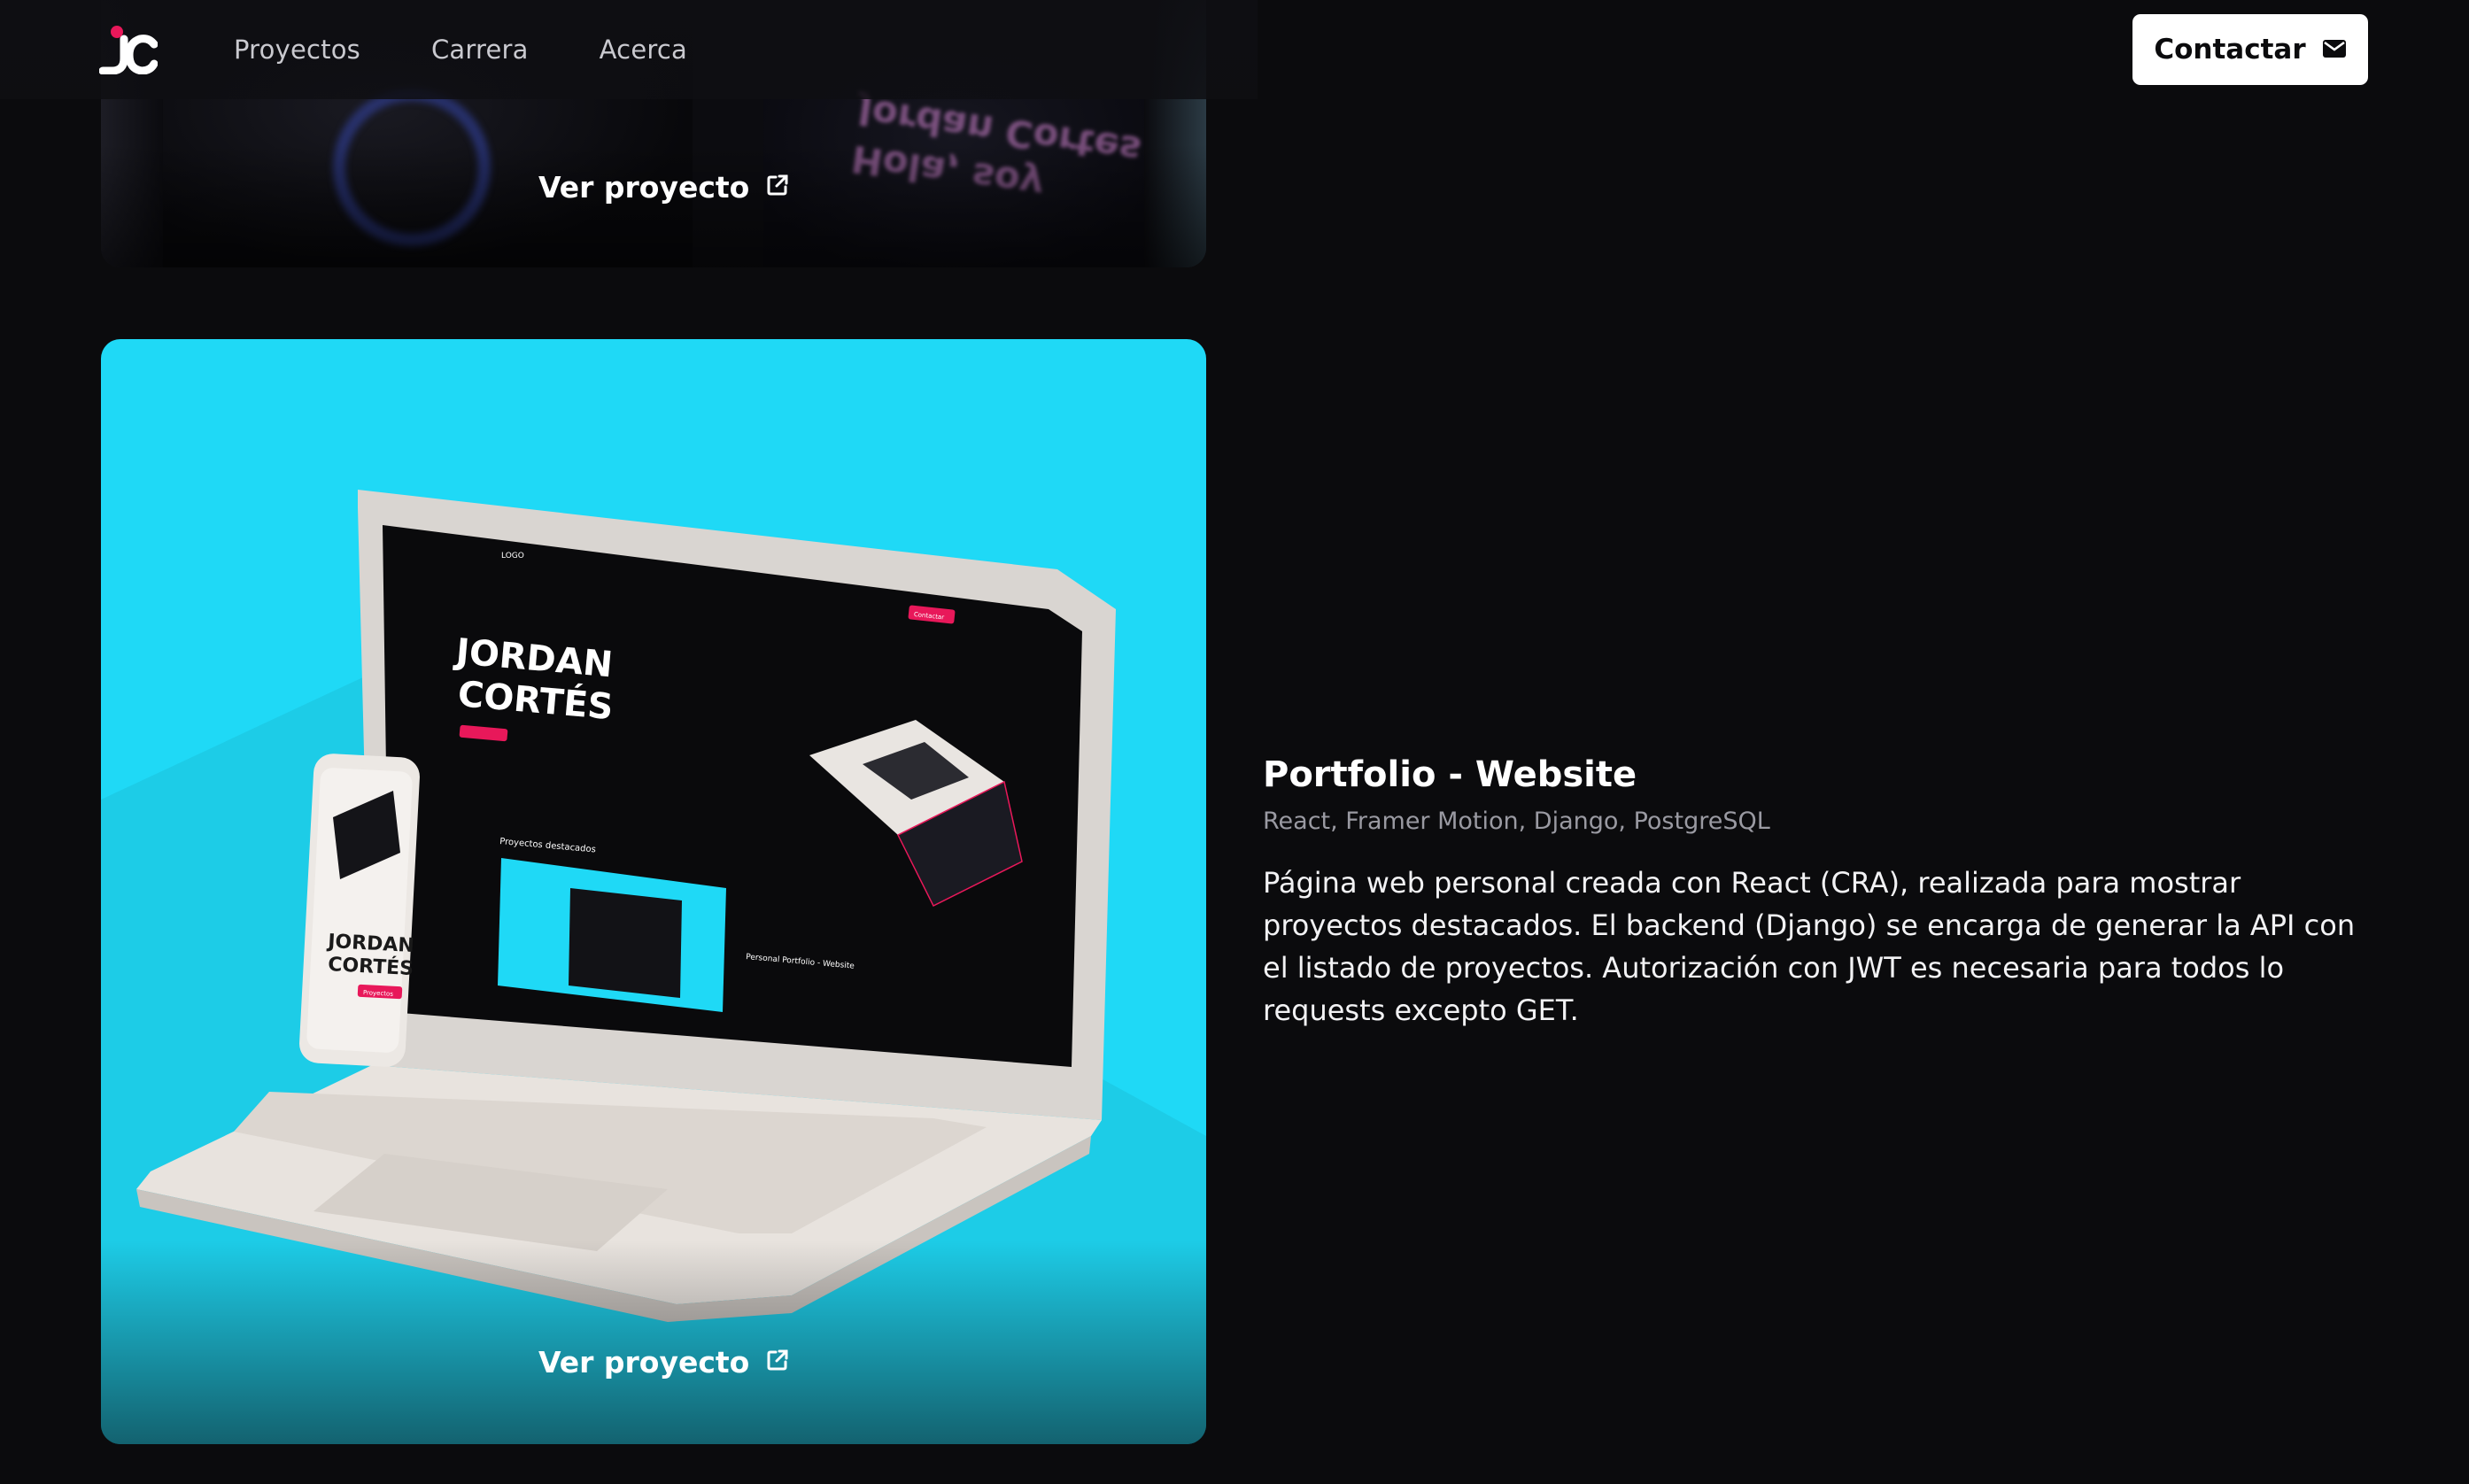  What do you see at coordinates (2335, 50) in the screenshot?
I see `mail-icon` at bounding box center [2335, 50].